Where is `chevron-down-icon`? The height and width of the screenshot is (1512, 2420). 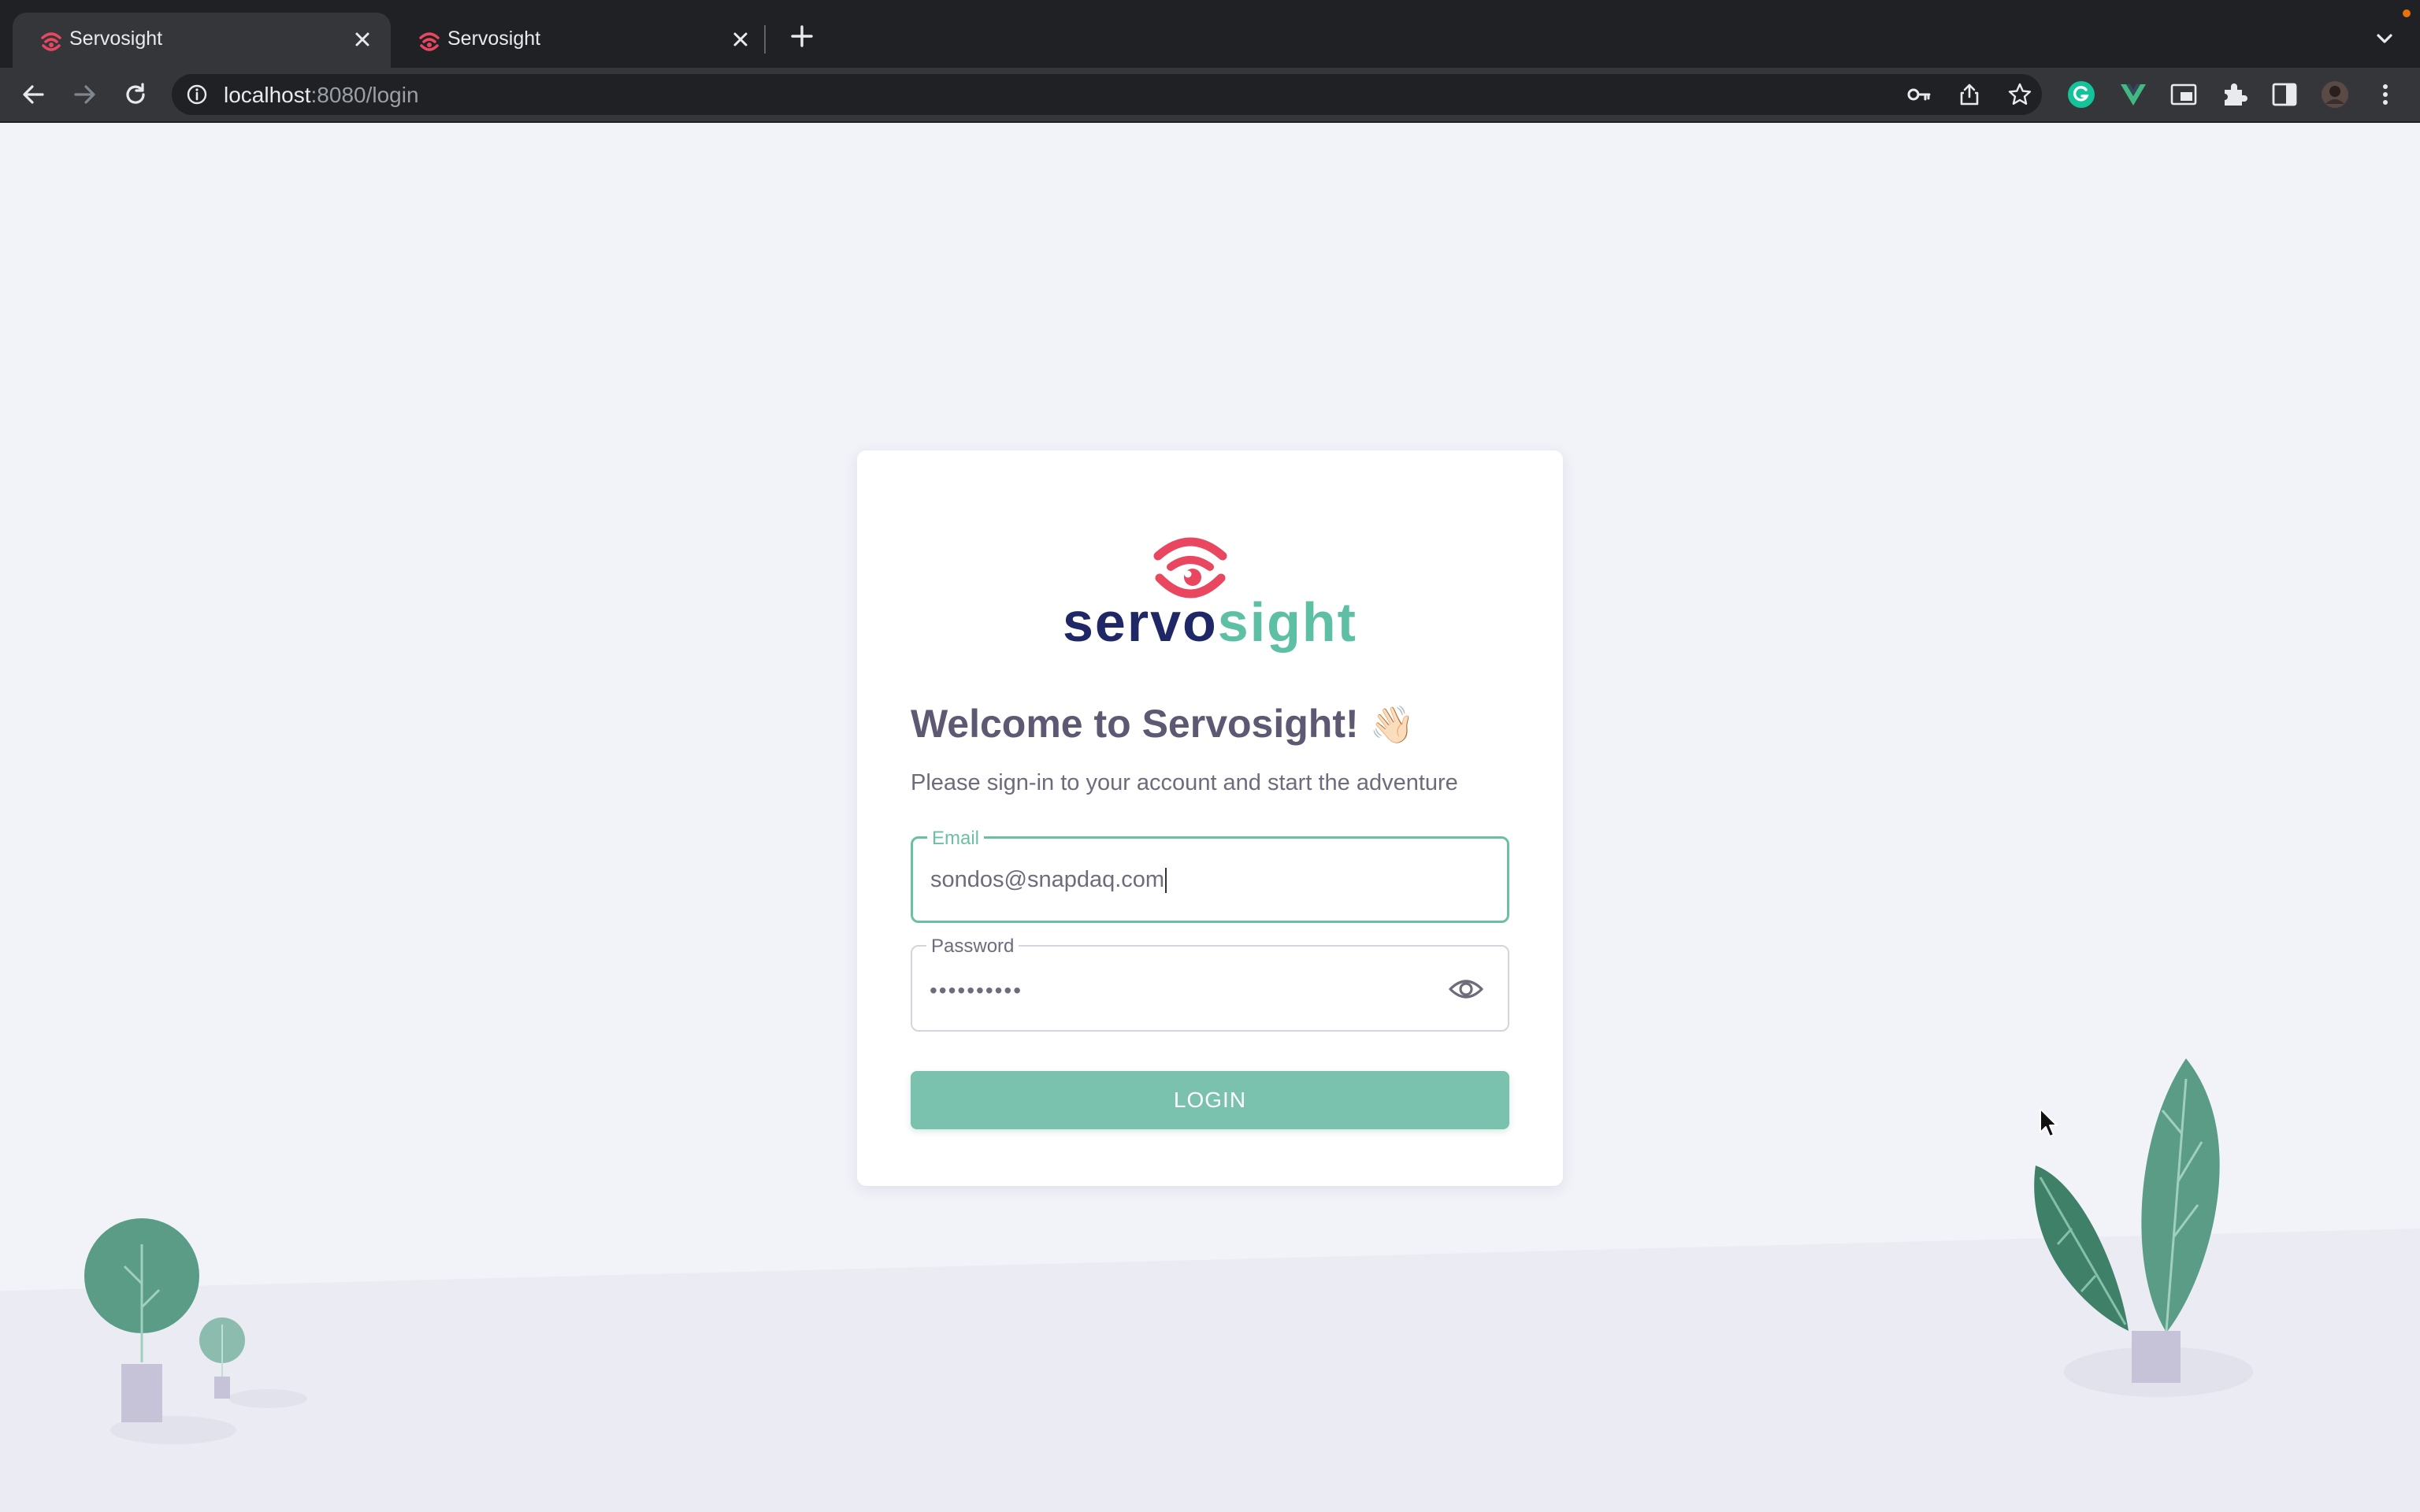
chevron-down-icon is located at coordinates (2384, 38).